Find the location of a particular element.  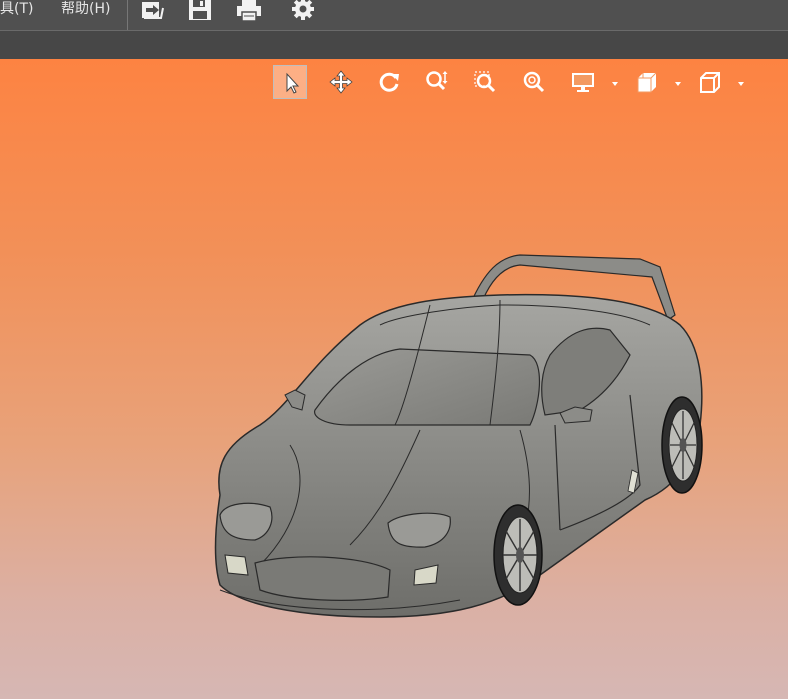

zoom-fit-tool-button is located at coordinates (534, 82).